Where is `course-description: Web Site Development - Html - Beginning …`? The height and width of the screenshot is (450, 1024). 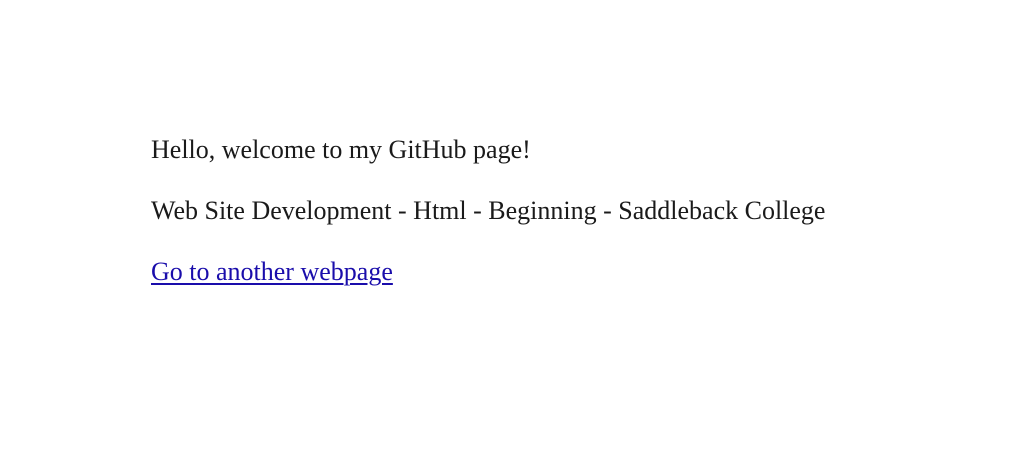
course-description: Web Site Development - Html - Beginning … is located at coordinates (488, 210).